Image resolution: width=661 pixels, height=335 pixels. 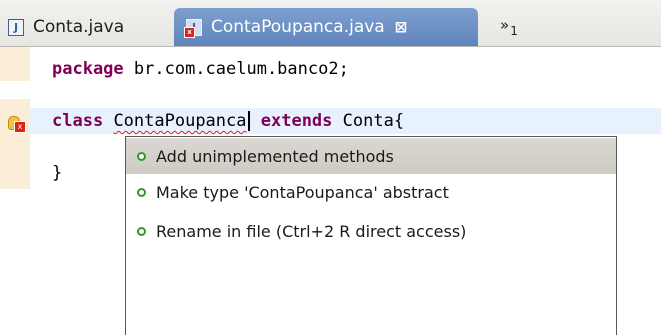 I want to click on quickfix-add-unimplemented-methods: Add unimplemented methods, so click(x=371, y=156).